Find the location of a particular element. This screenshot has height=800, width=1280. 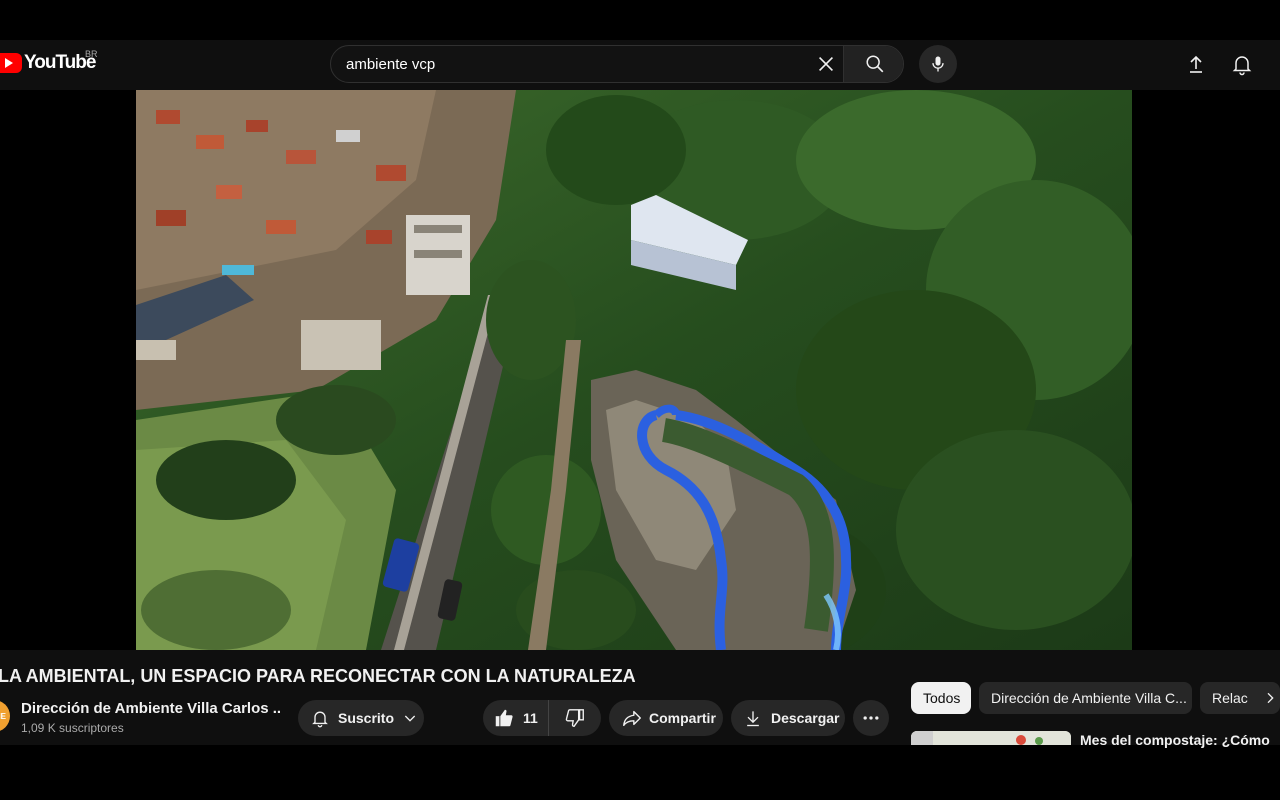

subscribed-button: Suscrito is located at coordinates (361, 718).